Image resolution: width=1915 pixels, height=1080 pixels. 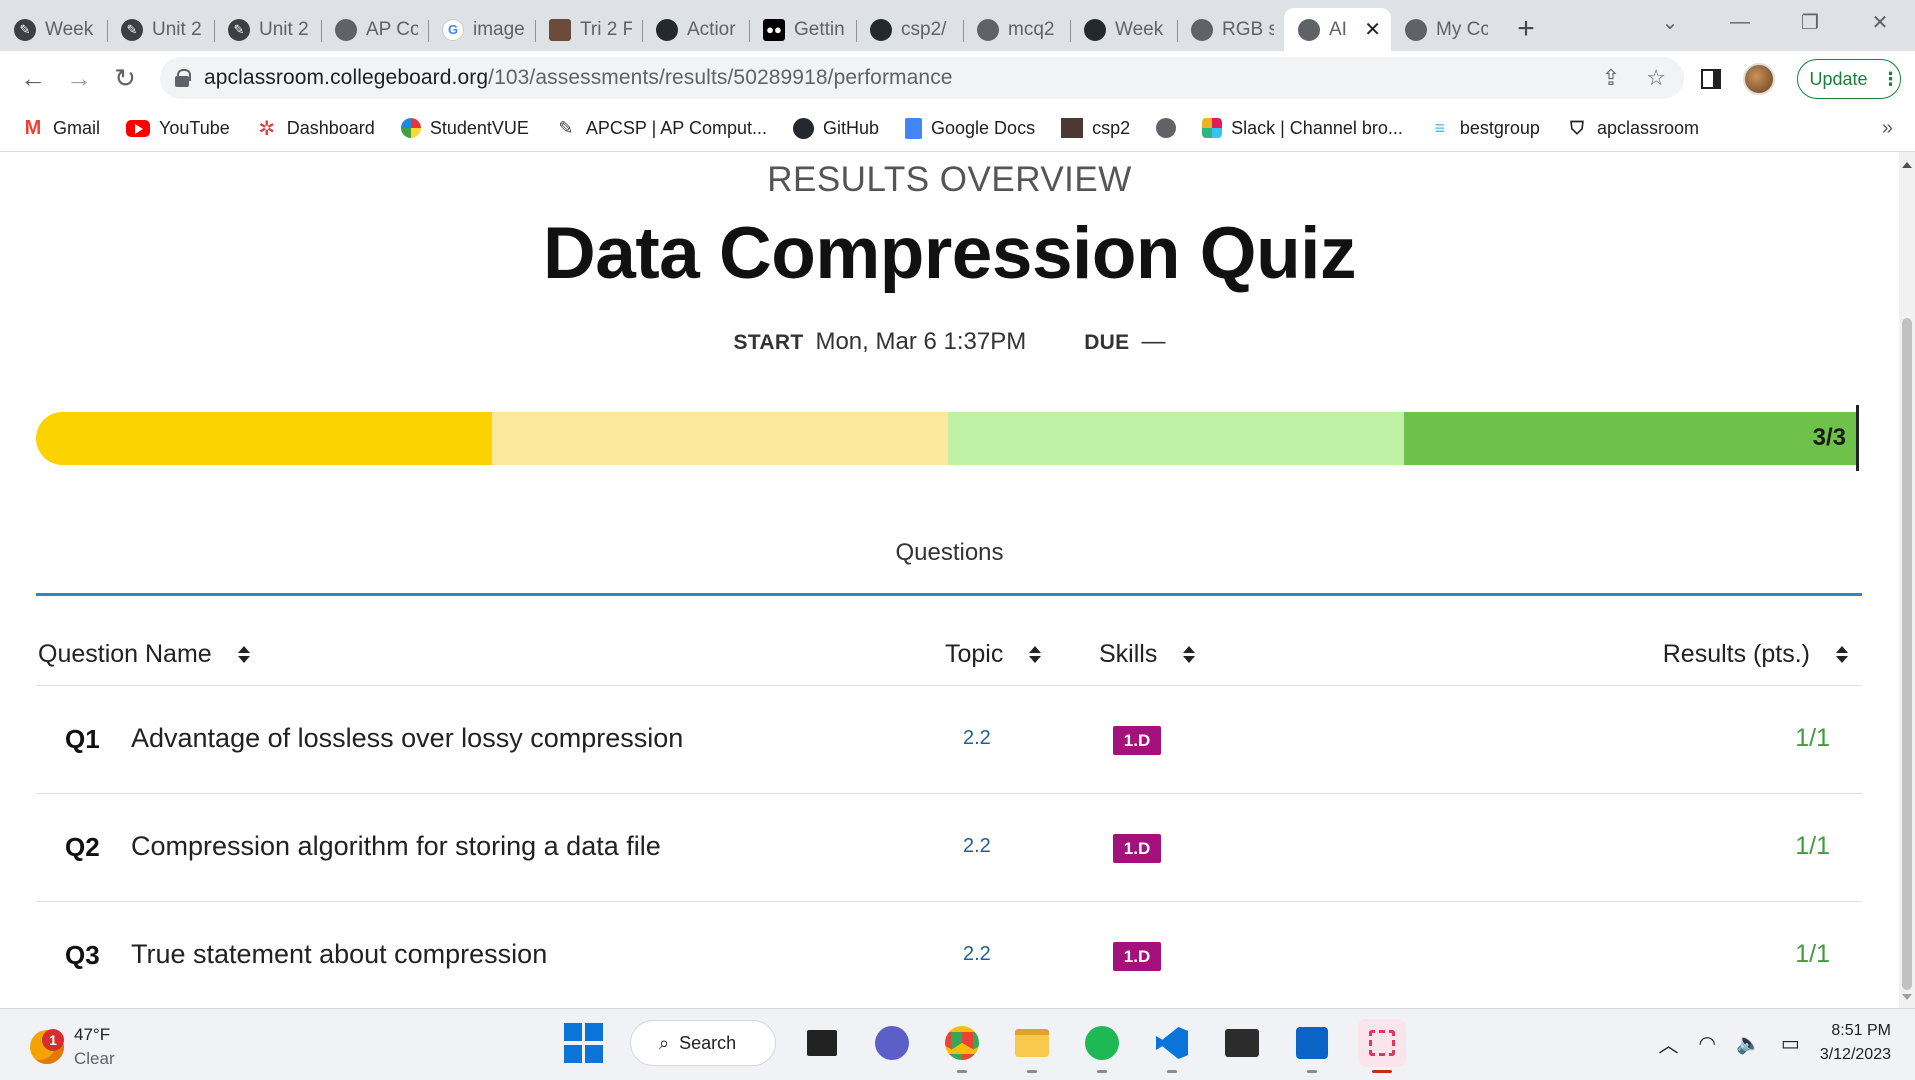 I want to click on browser-tab: Actior, so click(x=695, y=29).